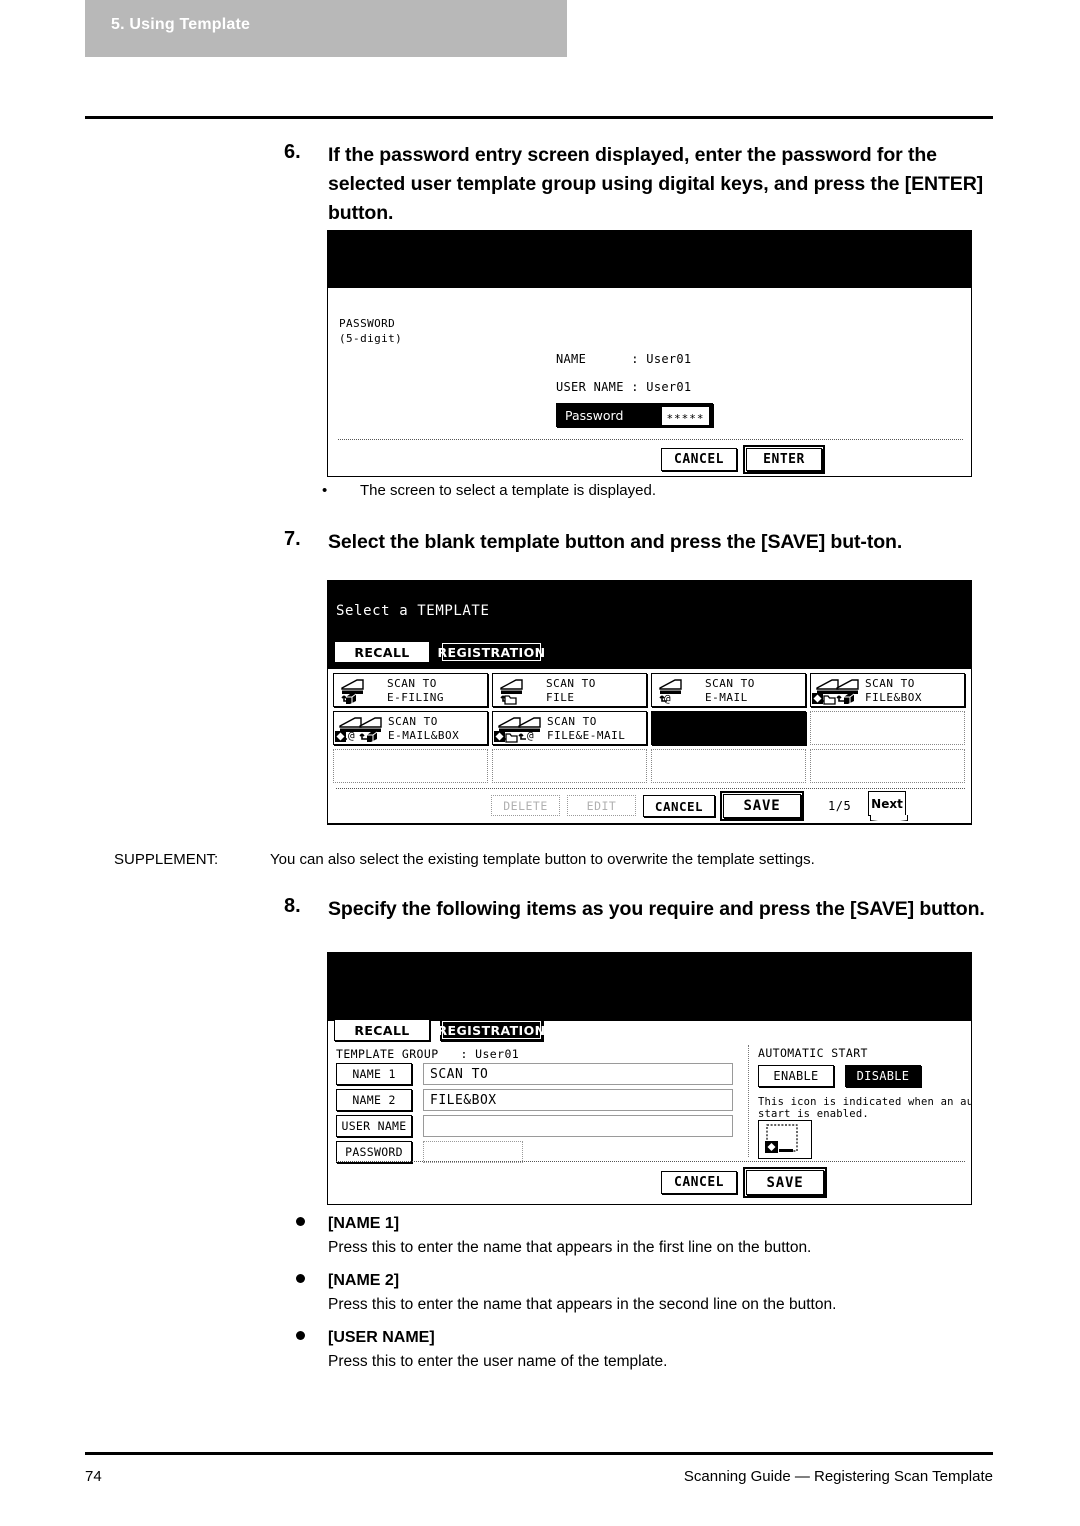  Describe the element at coordinates (415, 690) in the screenshot. I see `template-button-label: SCAN TO E-FILING` at that location.